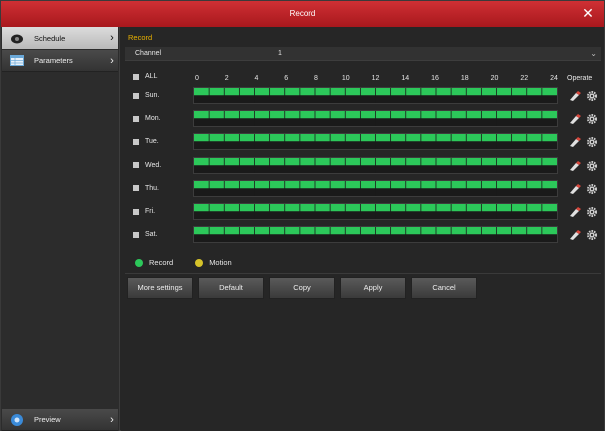 The width and height of the screenshot is (605, 431). Describe the element at coordinates (405, 78) in the screenshot. I see `hour-tick: 14` at that location.